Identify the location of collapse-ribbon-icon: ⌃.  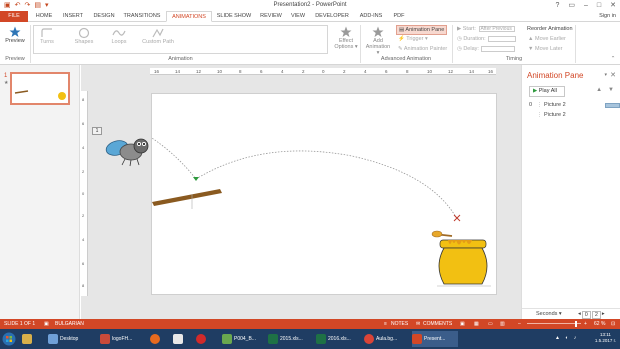
(613, 59).